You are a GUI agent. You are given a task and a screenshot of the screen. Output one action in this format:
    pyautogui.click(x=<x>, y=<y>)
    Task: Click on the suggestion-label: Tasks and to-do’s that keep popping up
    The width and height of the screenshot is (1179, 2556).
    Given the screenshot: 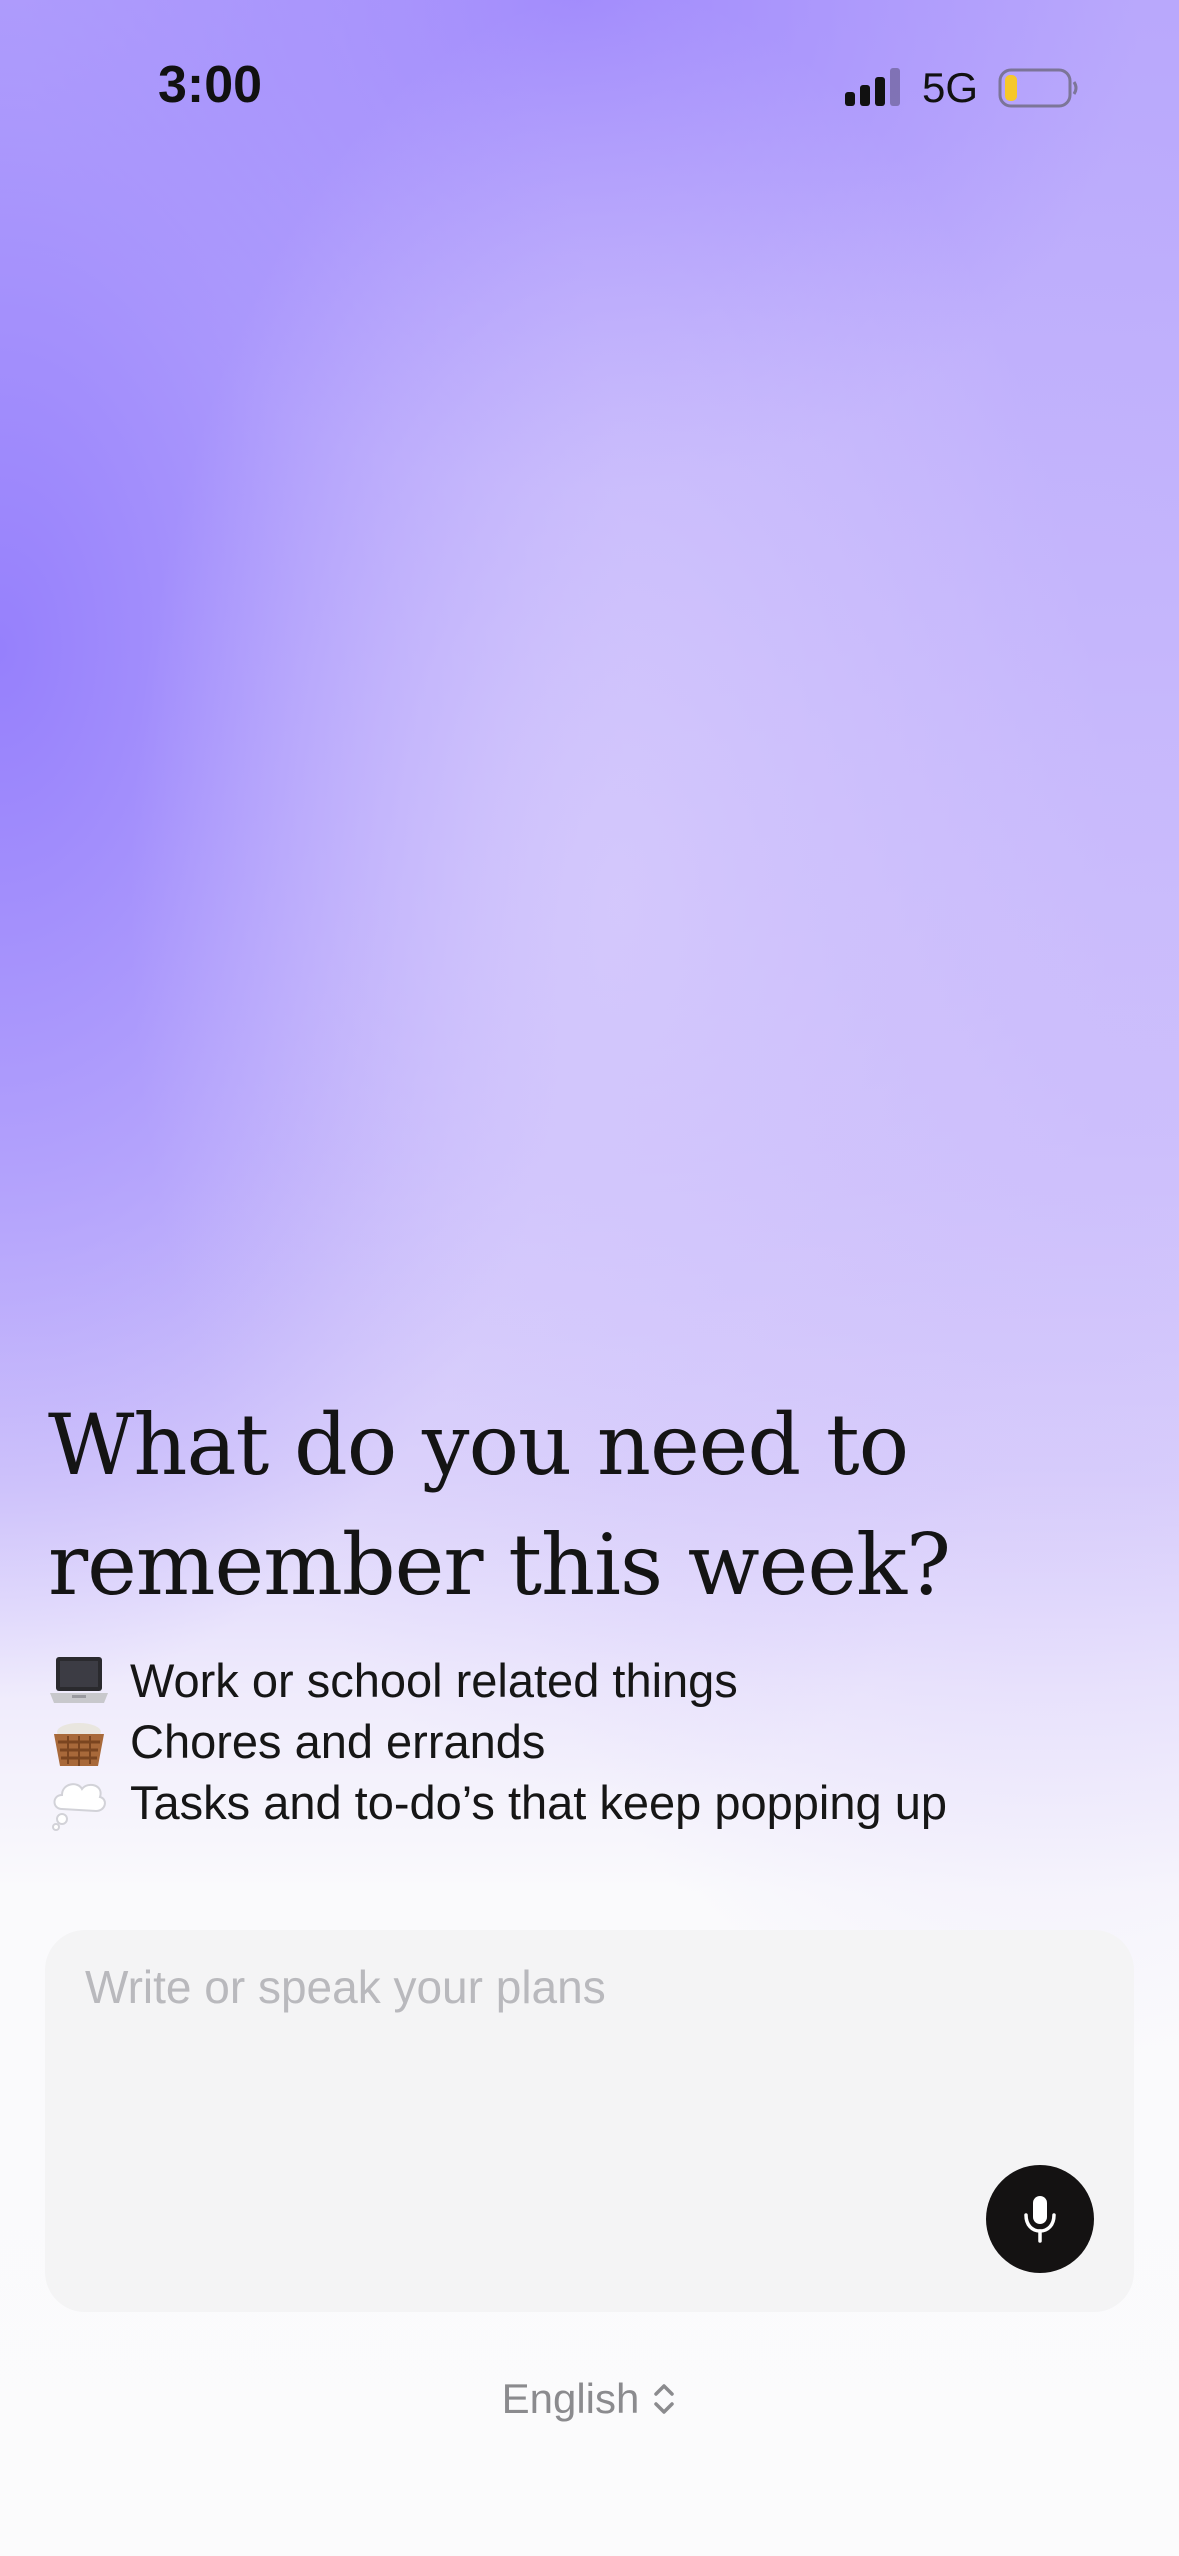 What is the action you would take?
    pyautogui.click(x=538, y=1802)
    